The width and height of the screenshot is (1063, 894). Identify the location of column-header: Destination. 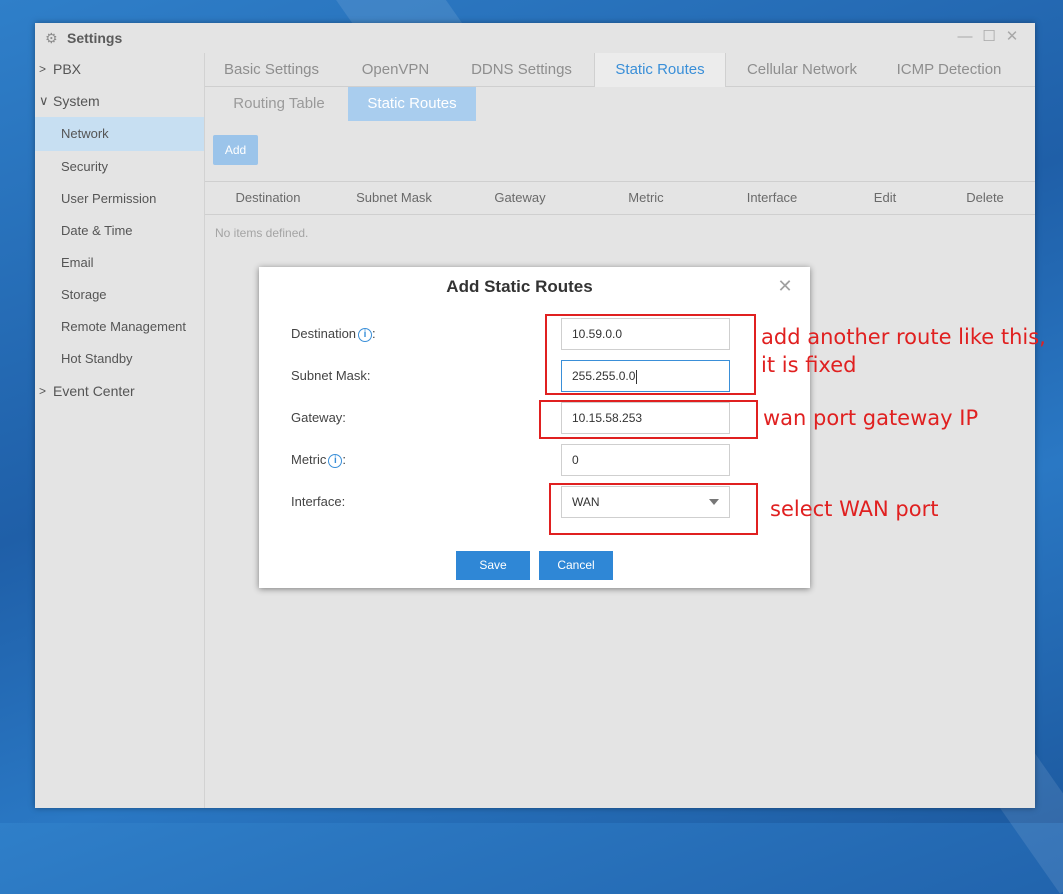
(268, 198).